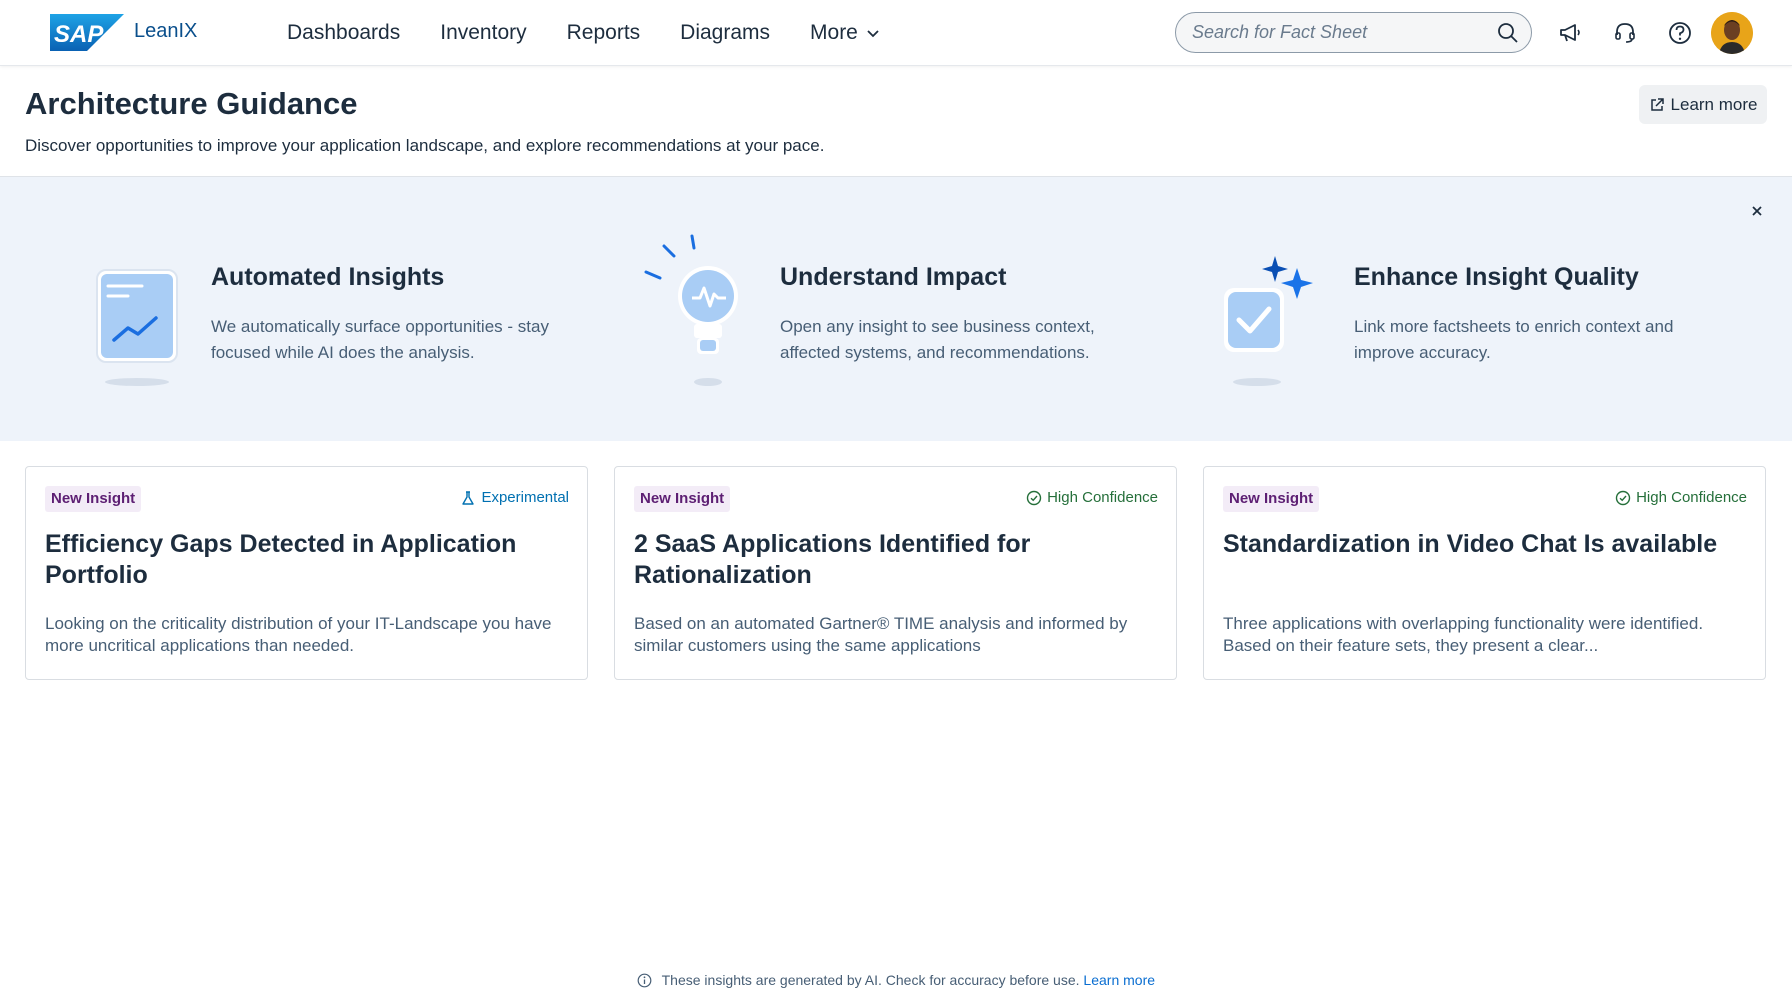  I want to click on learn-more-button: Learn more, so click(1703, 104).